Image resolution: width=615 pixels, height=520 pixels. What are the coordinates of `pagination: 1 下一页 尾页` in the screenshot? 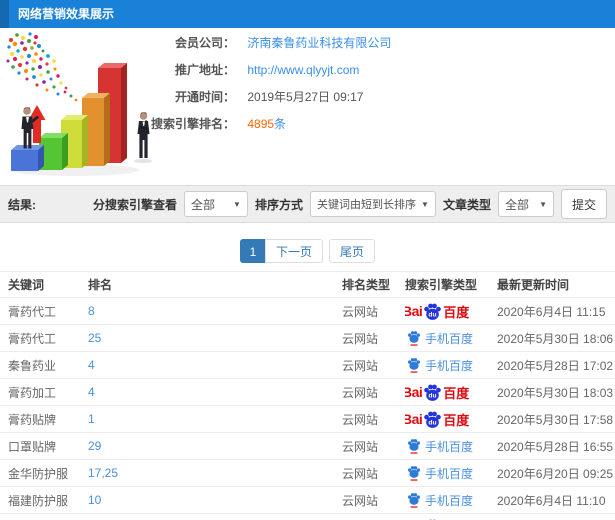 It's located at (307, 251).